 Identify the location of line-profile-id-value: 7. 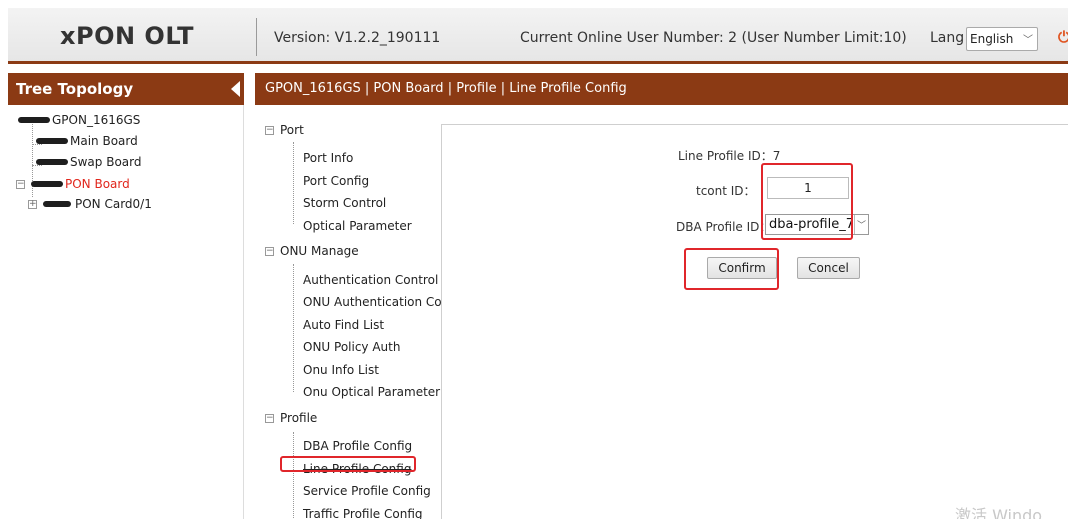
(776, 156).